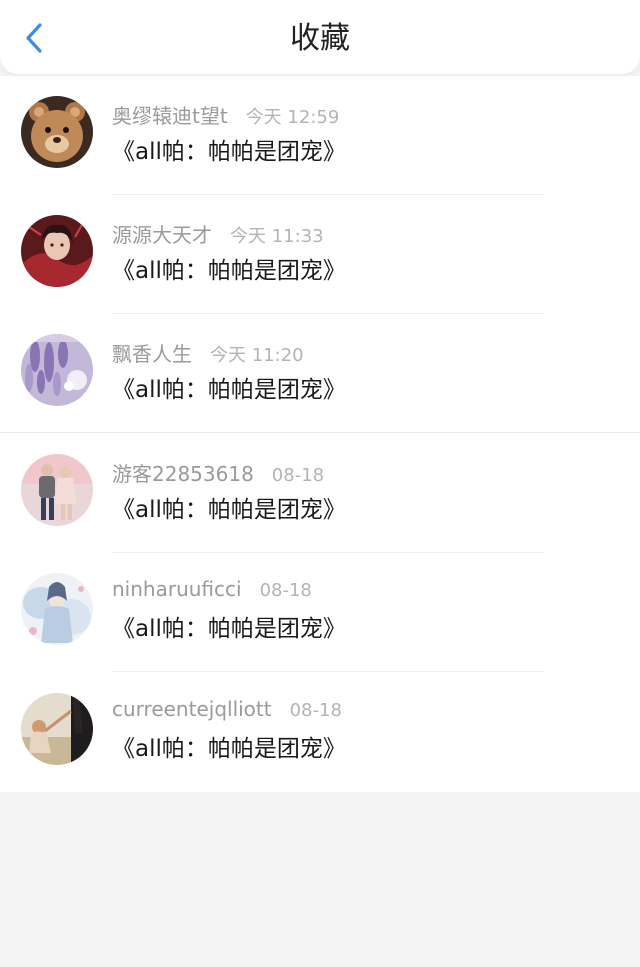 This screenshot has width=640, height=967. Describe the element at coordinates (162, 233) in the screenshot. I see `username: 源源大天才` at that location.